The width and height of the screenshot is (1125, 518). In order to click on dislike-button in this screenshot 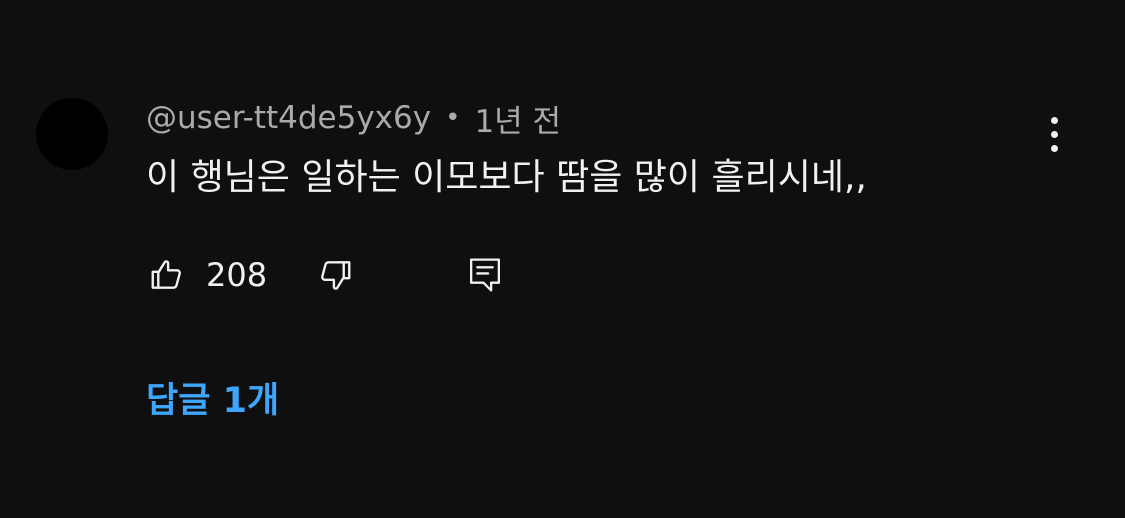, I will do `click(335, 275)`.